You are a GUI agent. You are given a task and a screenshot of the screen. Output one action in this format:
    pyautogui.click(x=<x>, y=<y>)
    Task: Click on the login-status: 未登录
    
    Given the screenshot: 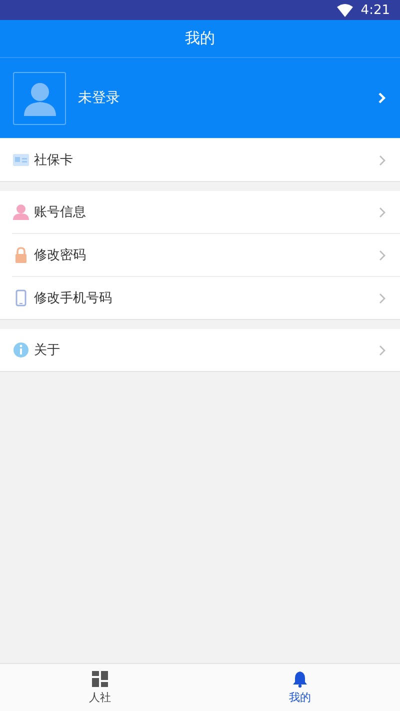 What is the action you would take?
    pyautogui.click(x=99, y=98)
    